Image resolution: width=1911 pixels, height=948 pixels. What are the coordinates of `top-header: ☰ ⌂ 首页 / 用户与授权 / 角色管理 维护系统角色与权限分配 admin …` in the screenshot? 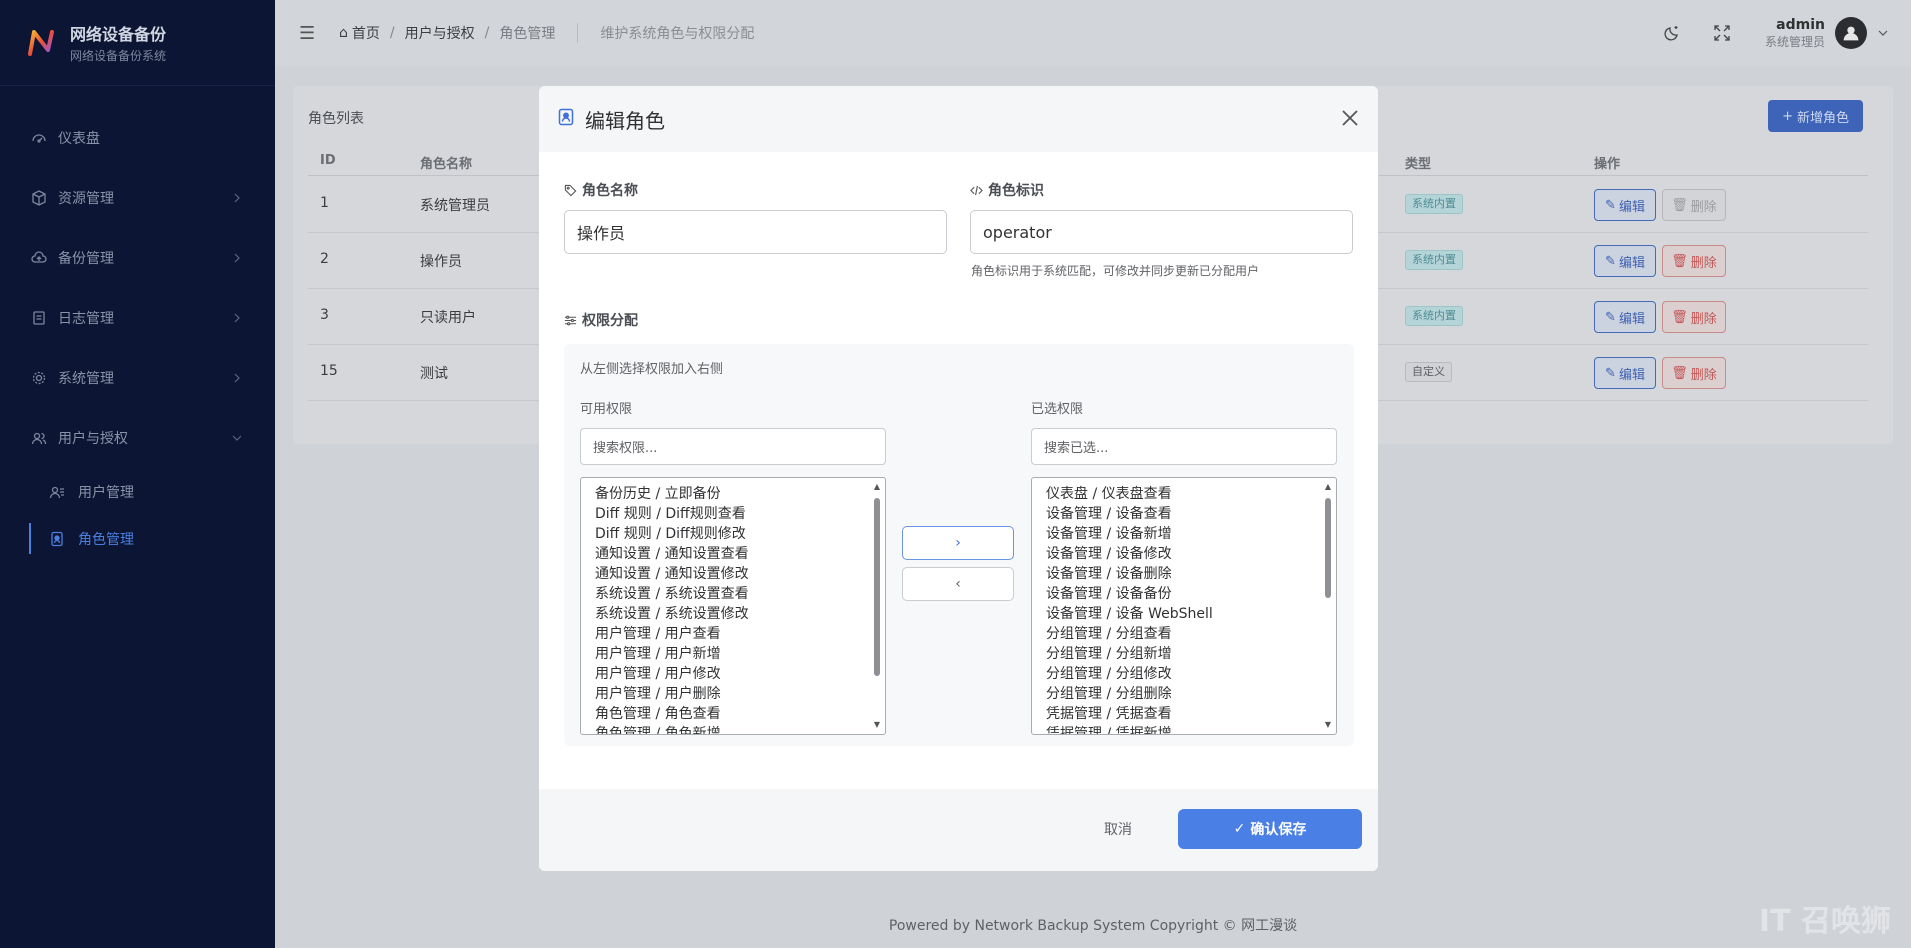 It's located at (1093, 33).